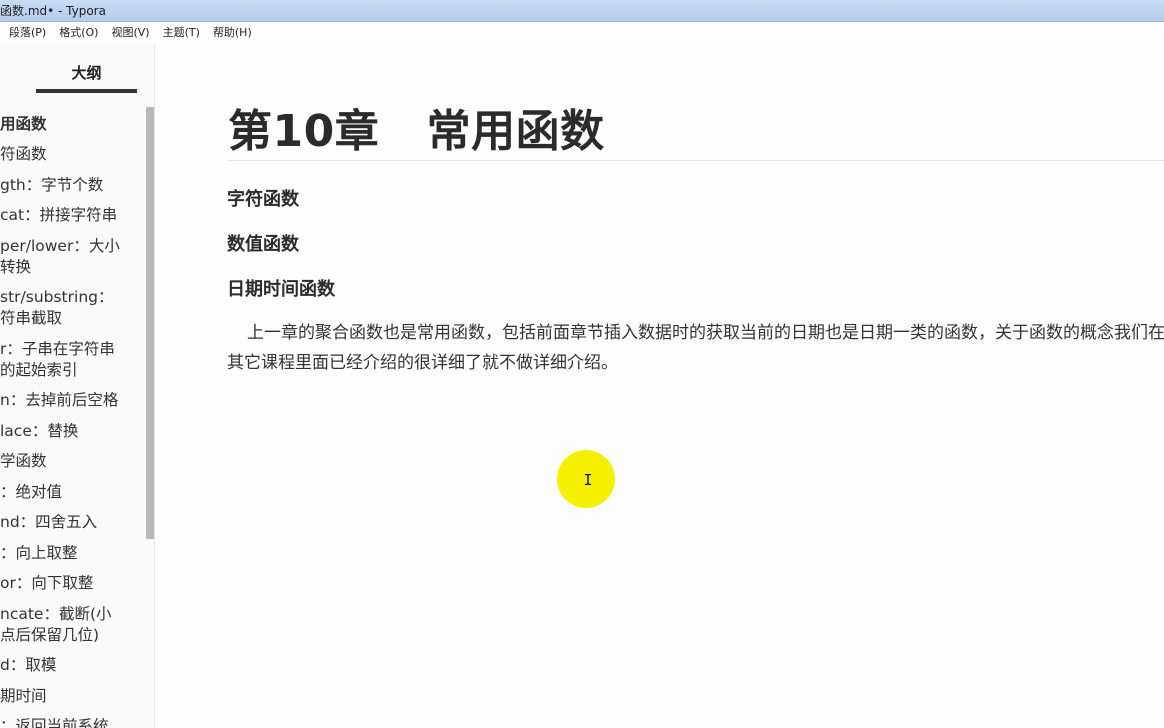  Describe the element at coordinates (73, 696) in the screenshot. I see `outline-item: 期时间` at that location.